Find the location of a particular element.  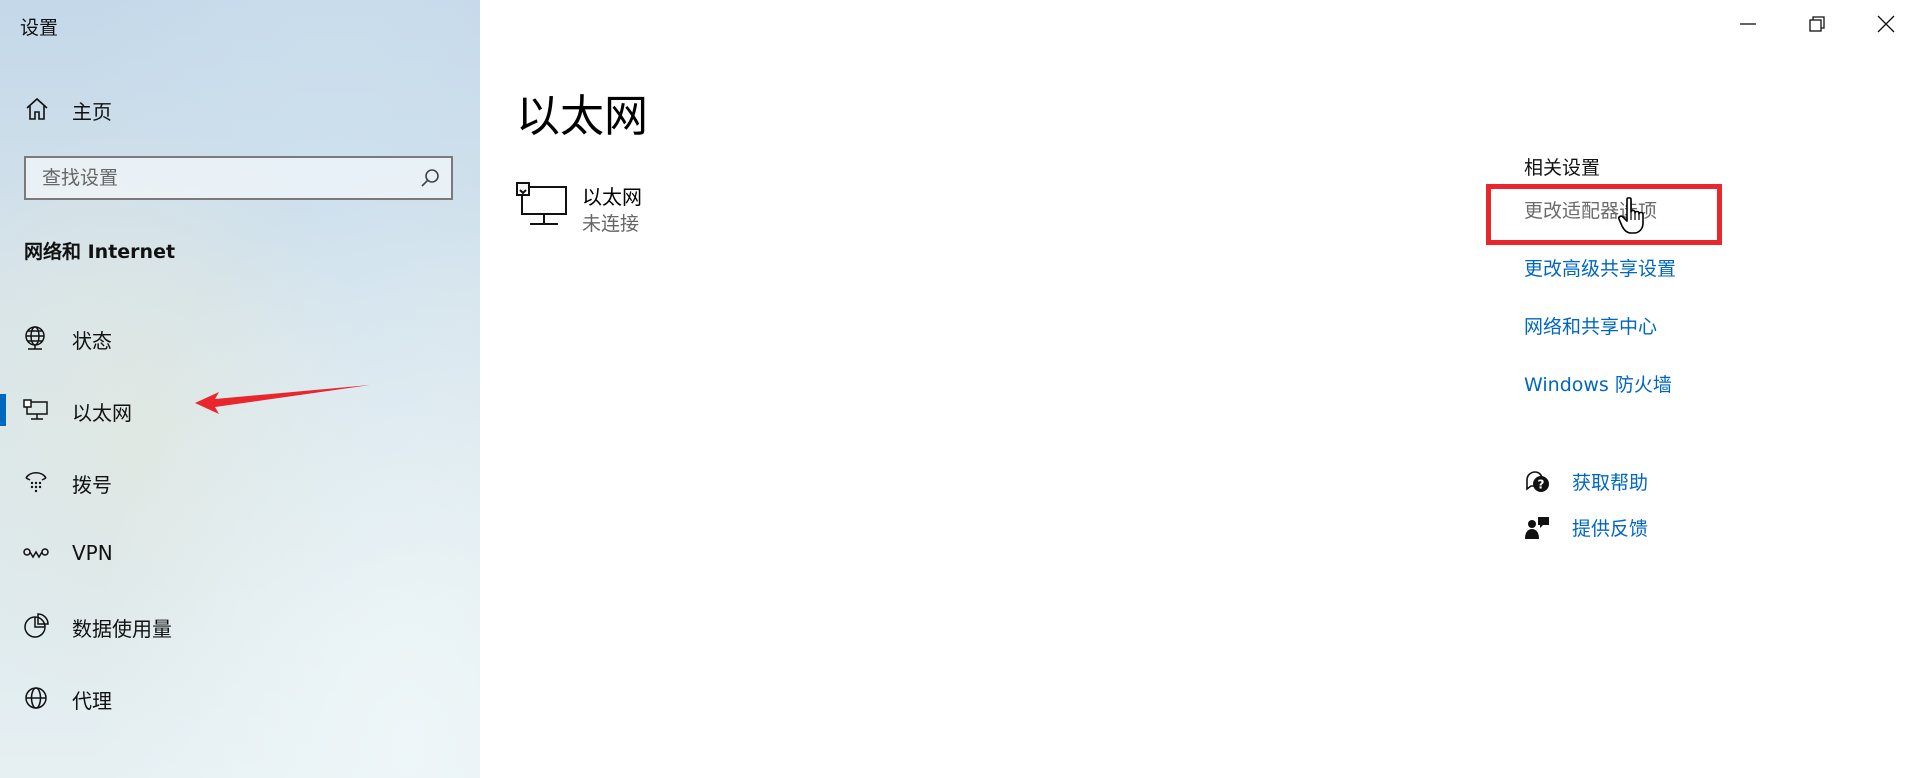

status-globe-icon is located at coordinates (35, 338).